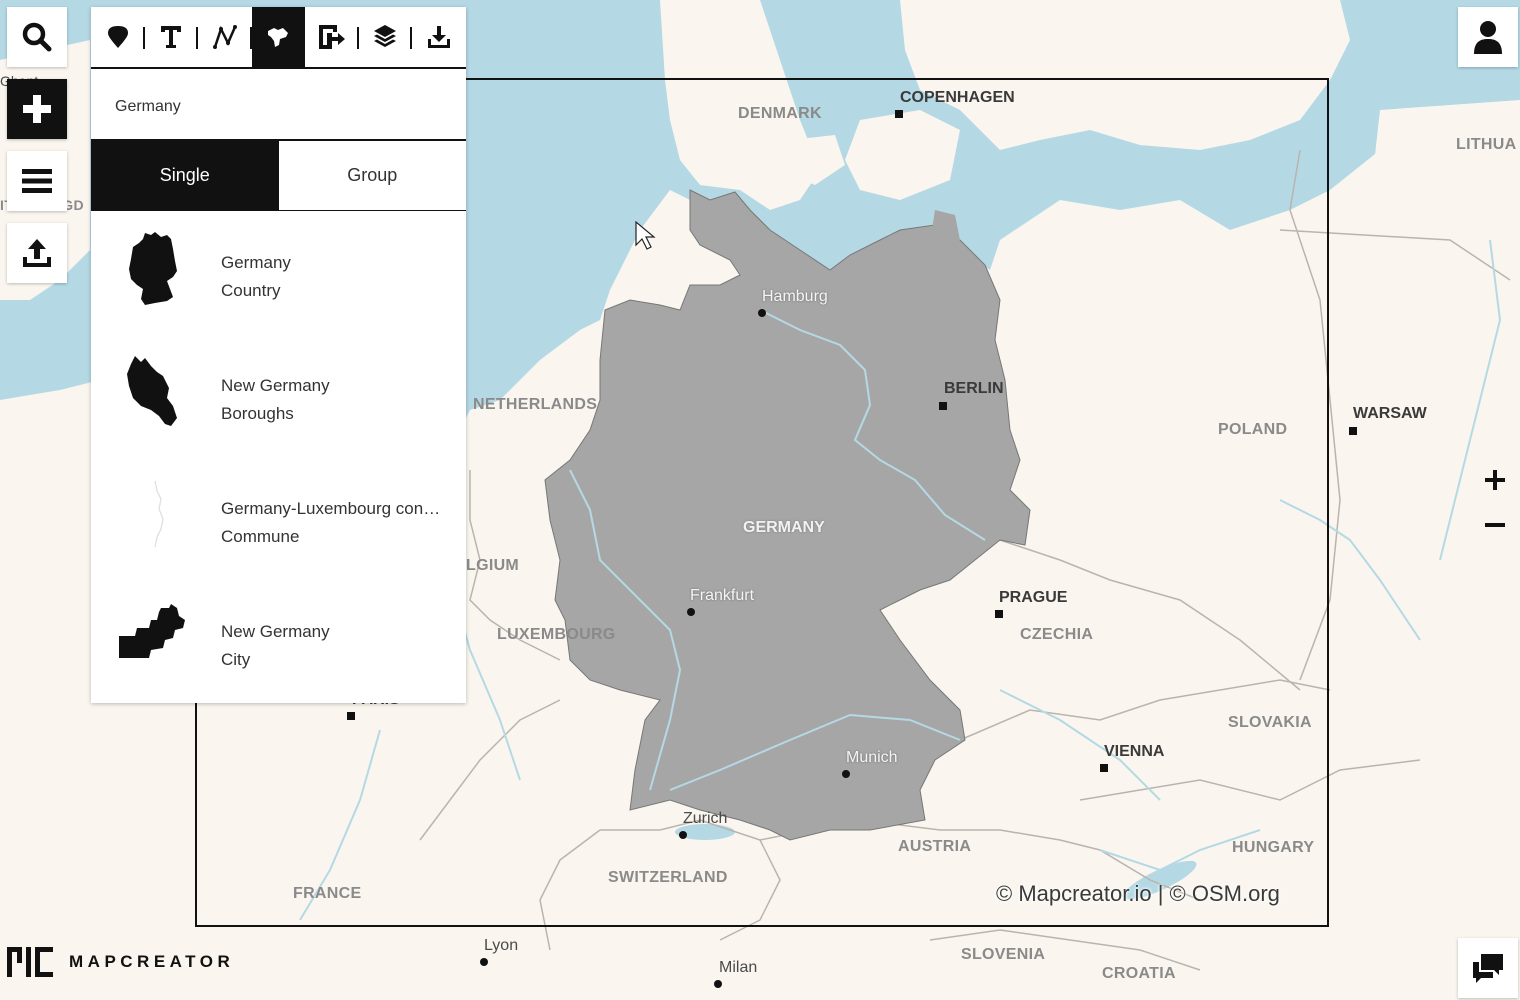 This screenshot has width=1520, height=1000. What do you see at coordinates (1057, 634) in the screenshot?
I see `label-czechia: CZECHIA` at bounding box center [1057, 634].